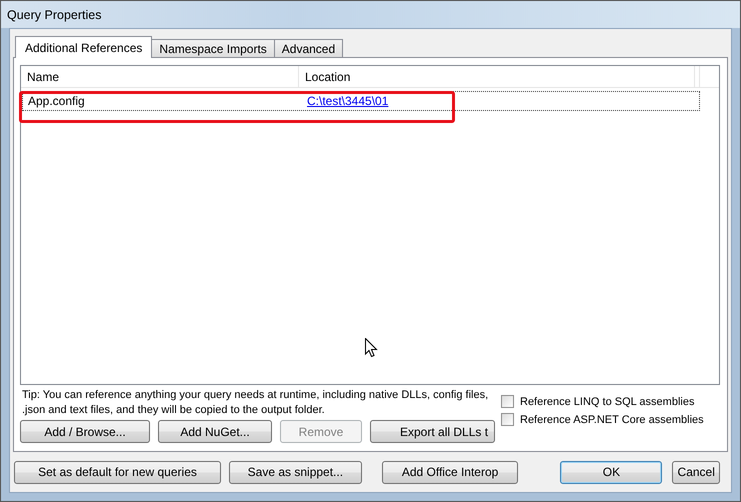  Describe the element at coordinates (117, 472) in the screenshot. I see `dialog-button: Set as default for new queries` at that location.